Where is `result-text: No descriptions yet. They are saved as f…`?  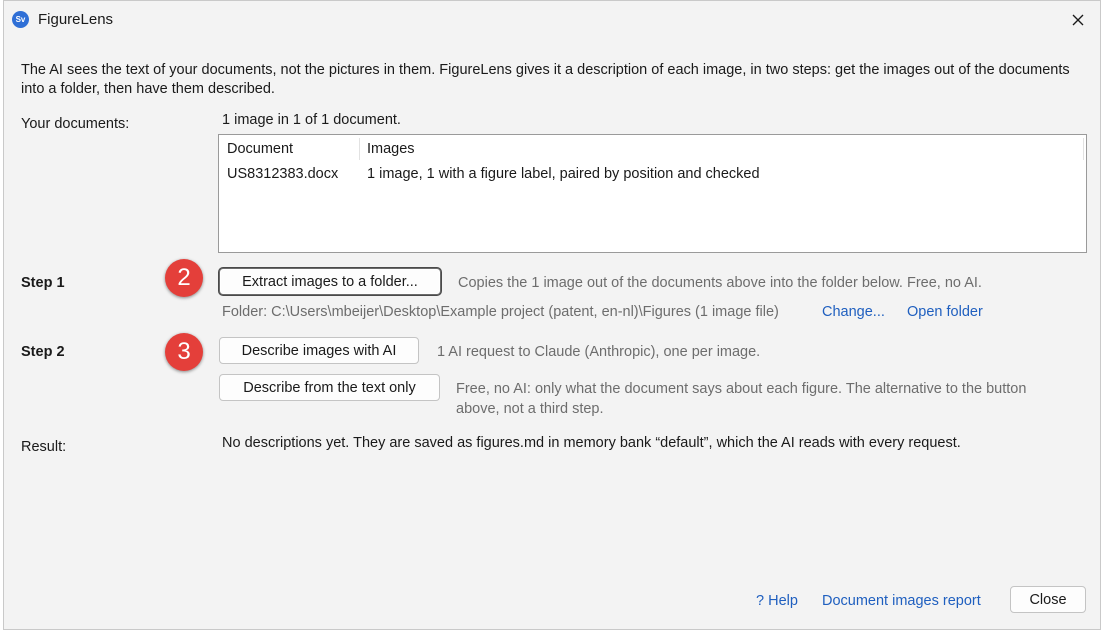 result-text: No descriptions yet. They are saved as f… is located at coordinates (591, 443).